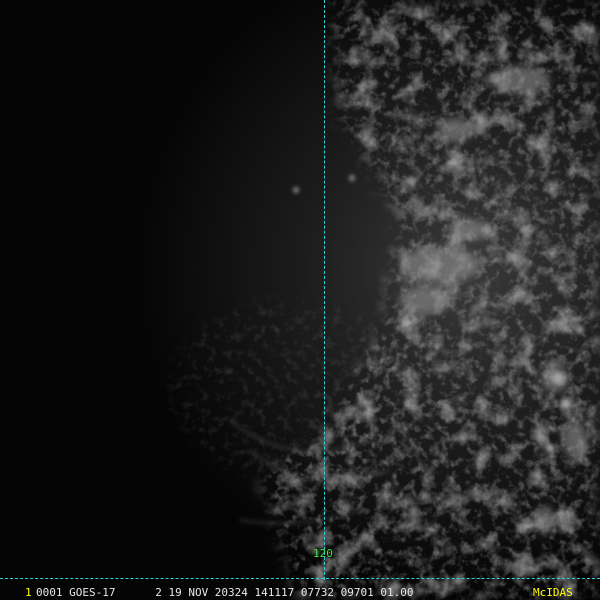  I want to click on frame-number: 1, so click(28, 592).